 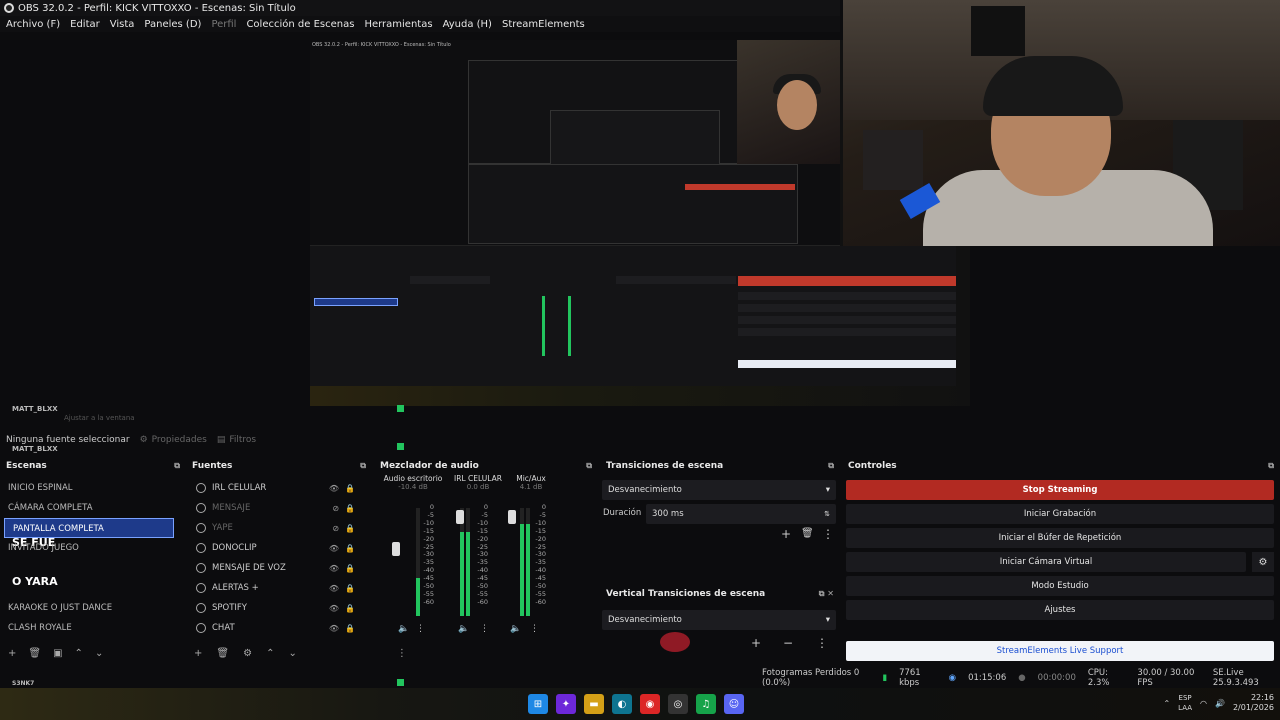 I want to click on scene-item: INICIO ESPINAL, so click(x=90, y=488).